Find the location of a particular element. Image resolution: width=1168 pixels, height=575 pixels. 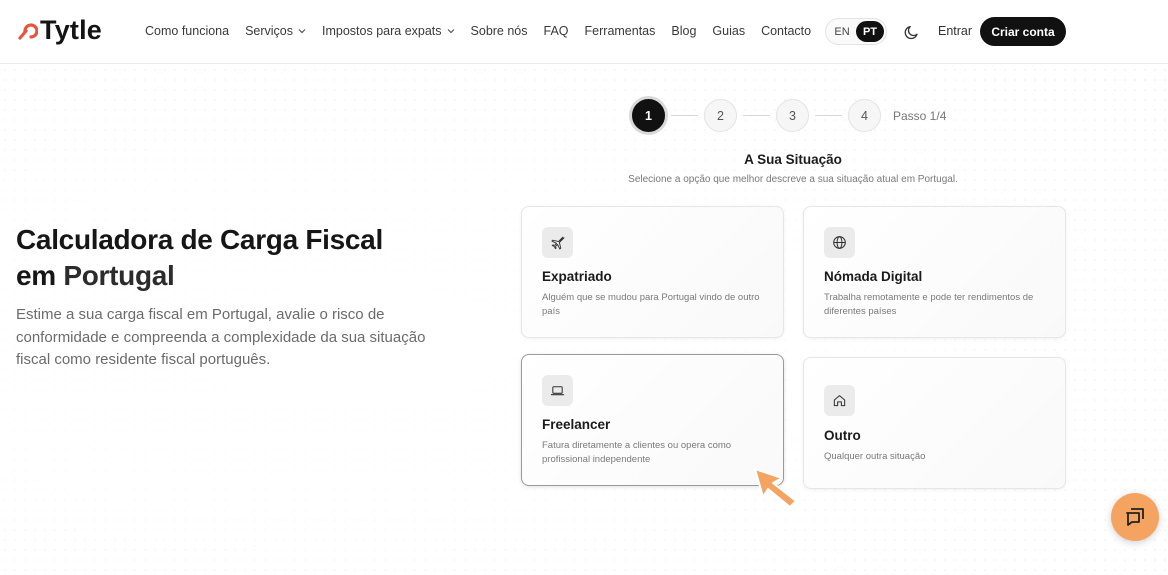

nav-item-ferramentas: Ferramentas is located at coordinates (620, 31).